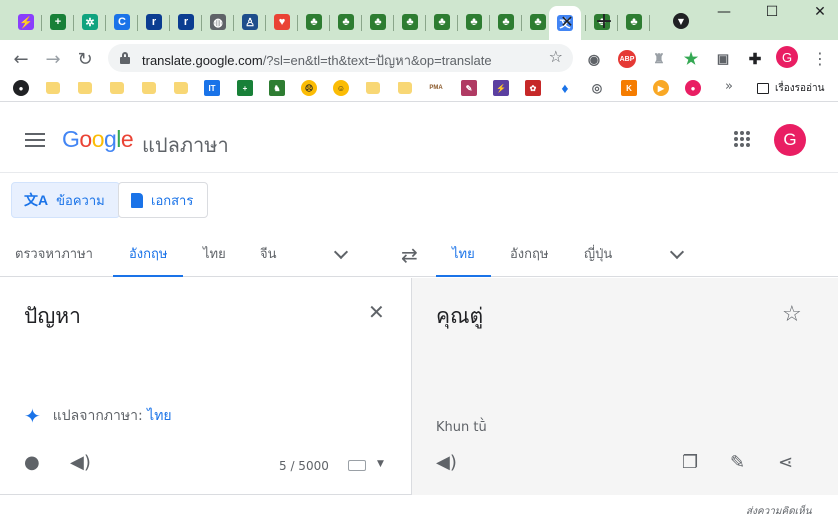  What do you see at coordinates (163, 200) in the screenshot?
I see `documents-mode-button: เอกสาร` at bounding box center [163, 200].